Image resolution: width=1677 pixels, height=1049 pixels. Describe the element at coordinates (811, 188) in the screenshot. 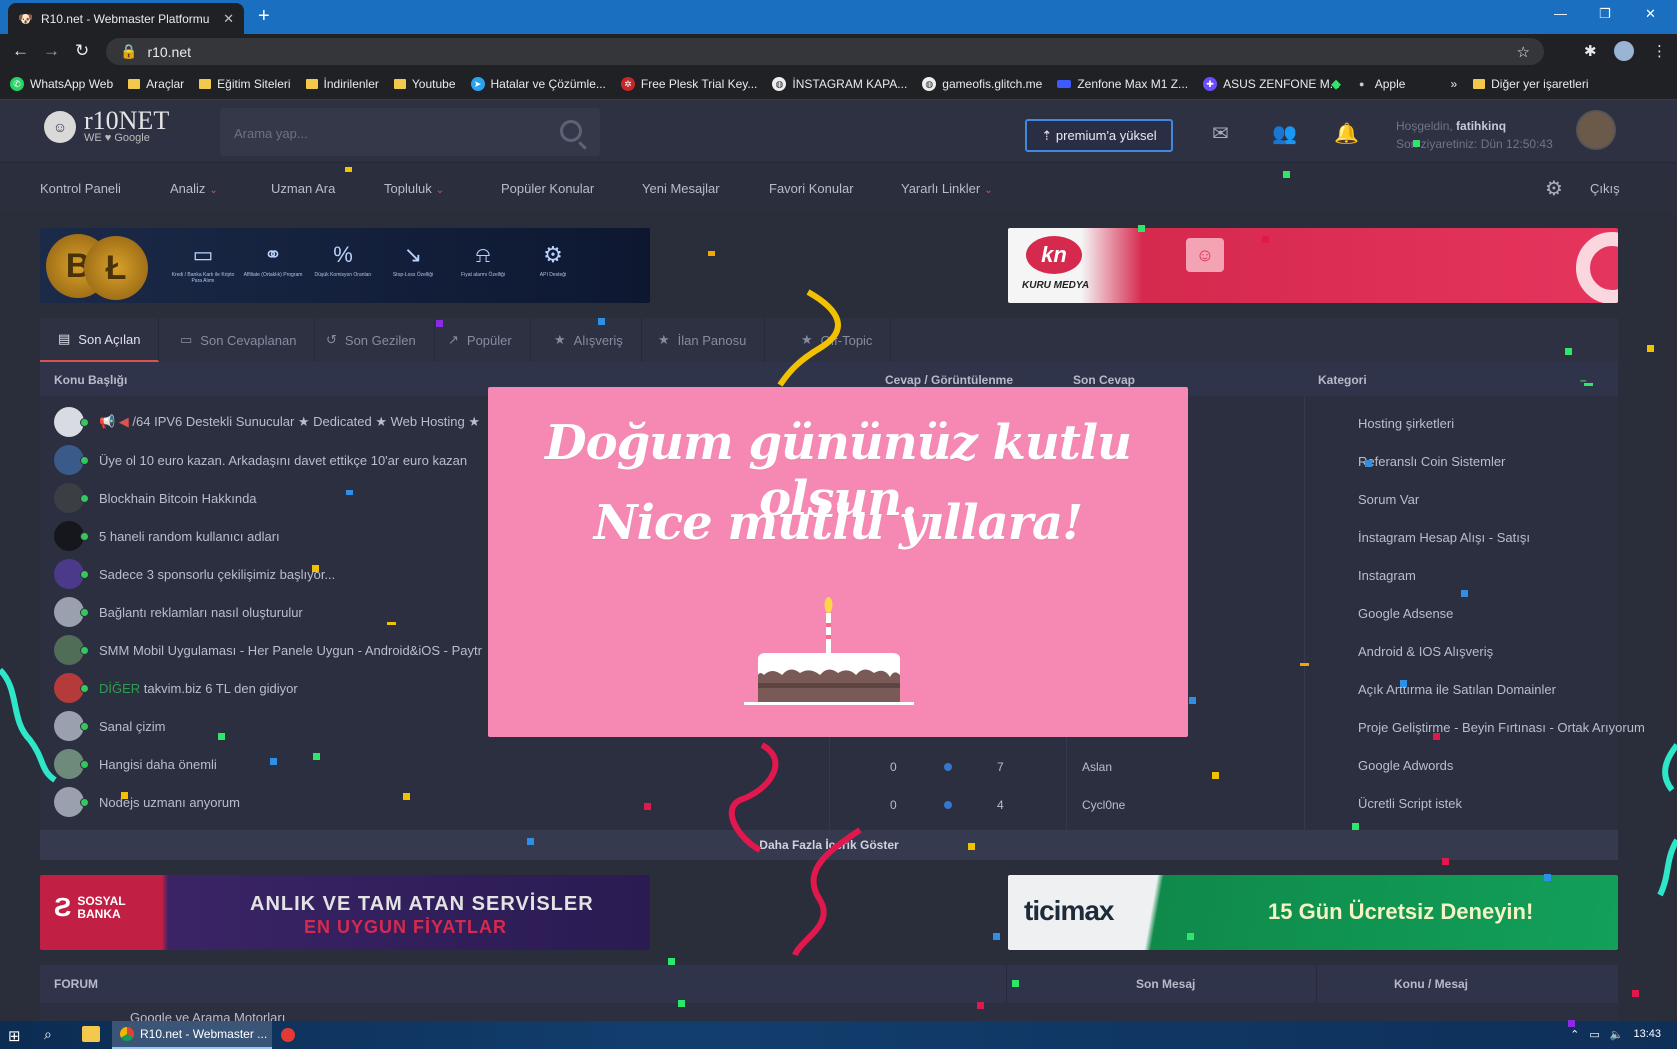

I see `nav-favorite-topics: Favori Konular` at that location.